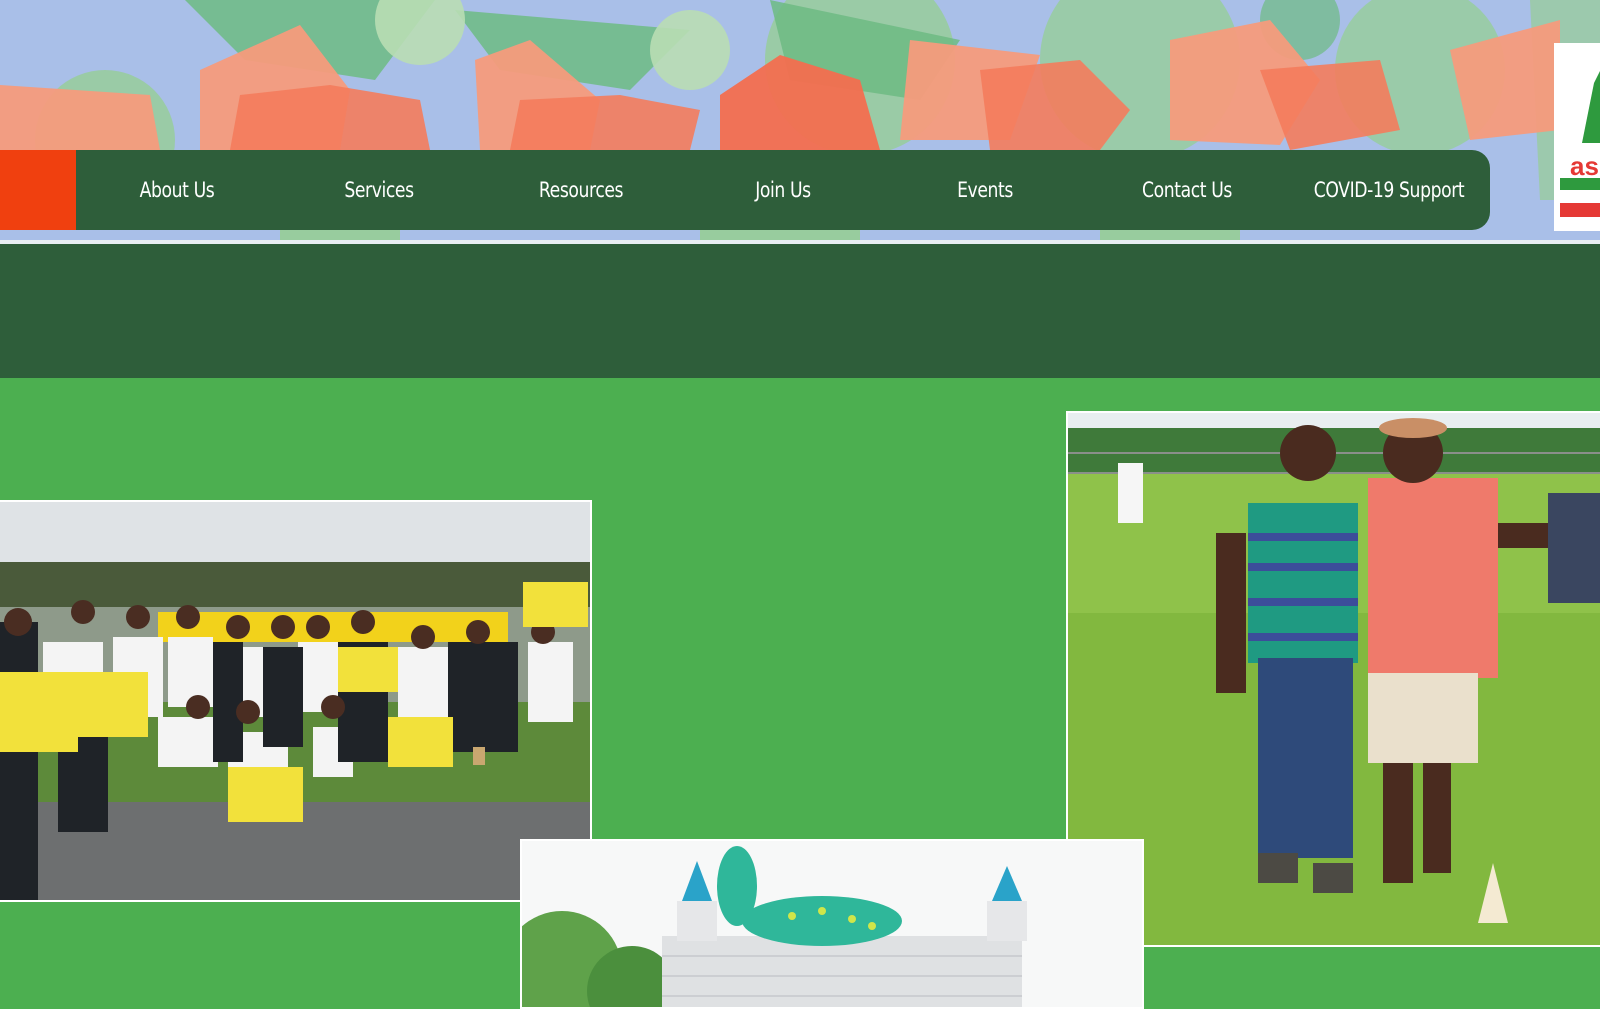 The height and width of the screenshot is (1009, 1600). What do you see at coordinates (1584, 166) in the screenshot?
I see `logo-text: as` at bounding box center [1584, 166].